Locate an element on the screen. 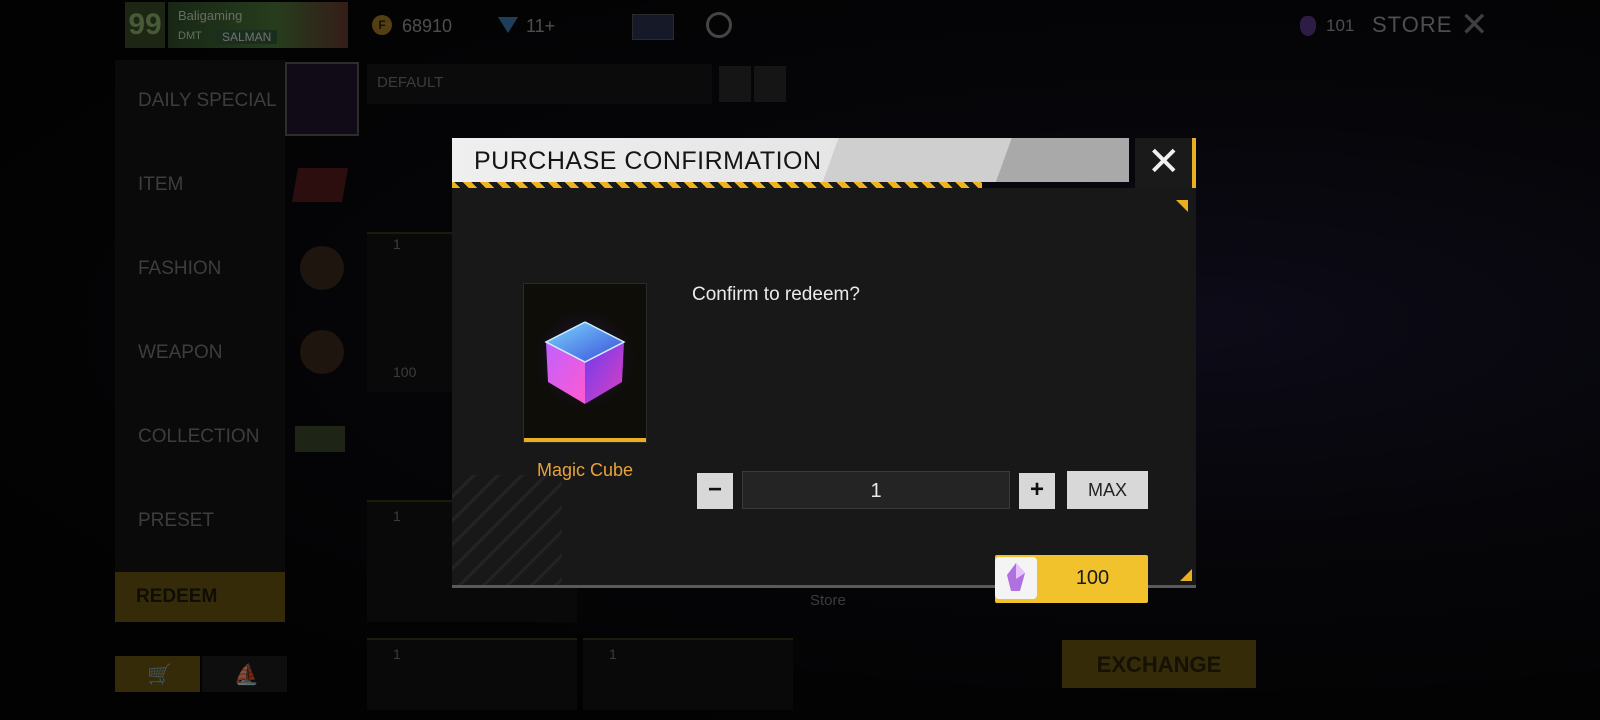 The image size is (1600, 720). exchange-button: EXCHANGE is located at coordinates (1159, 664).